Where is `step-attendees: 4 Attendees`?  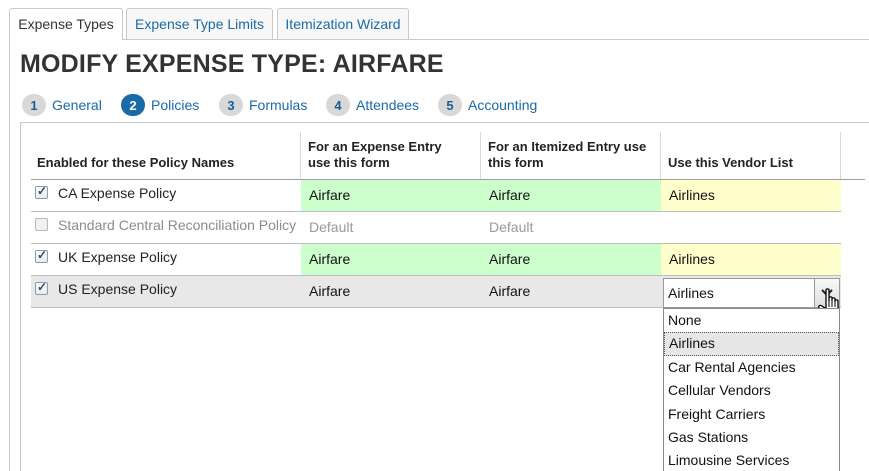 step-attendees: 4 Attendees is located at coordinates (372, 105).